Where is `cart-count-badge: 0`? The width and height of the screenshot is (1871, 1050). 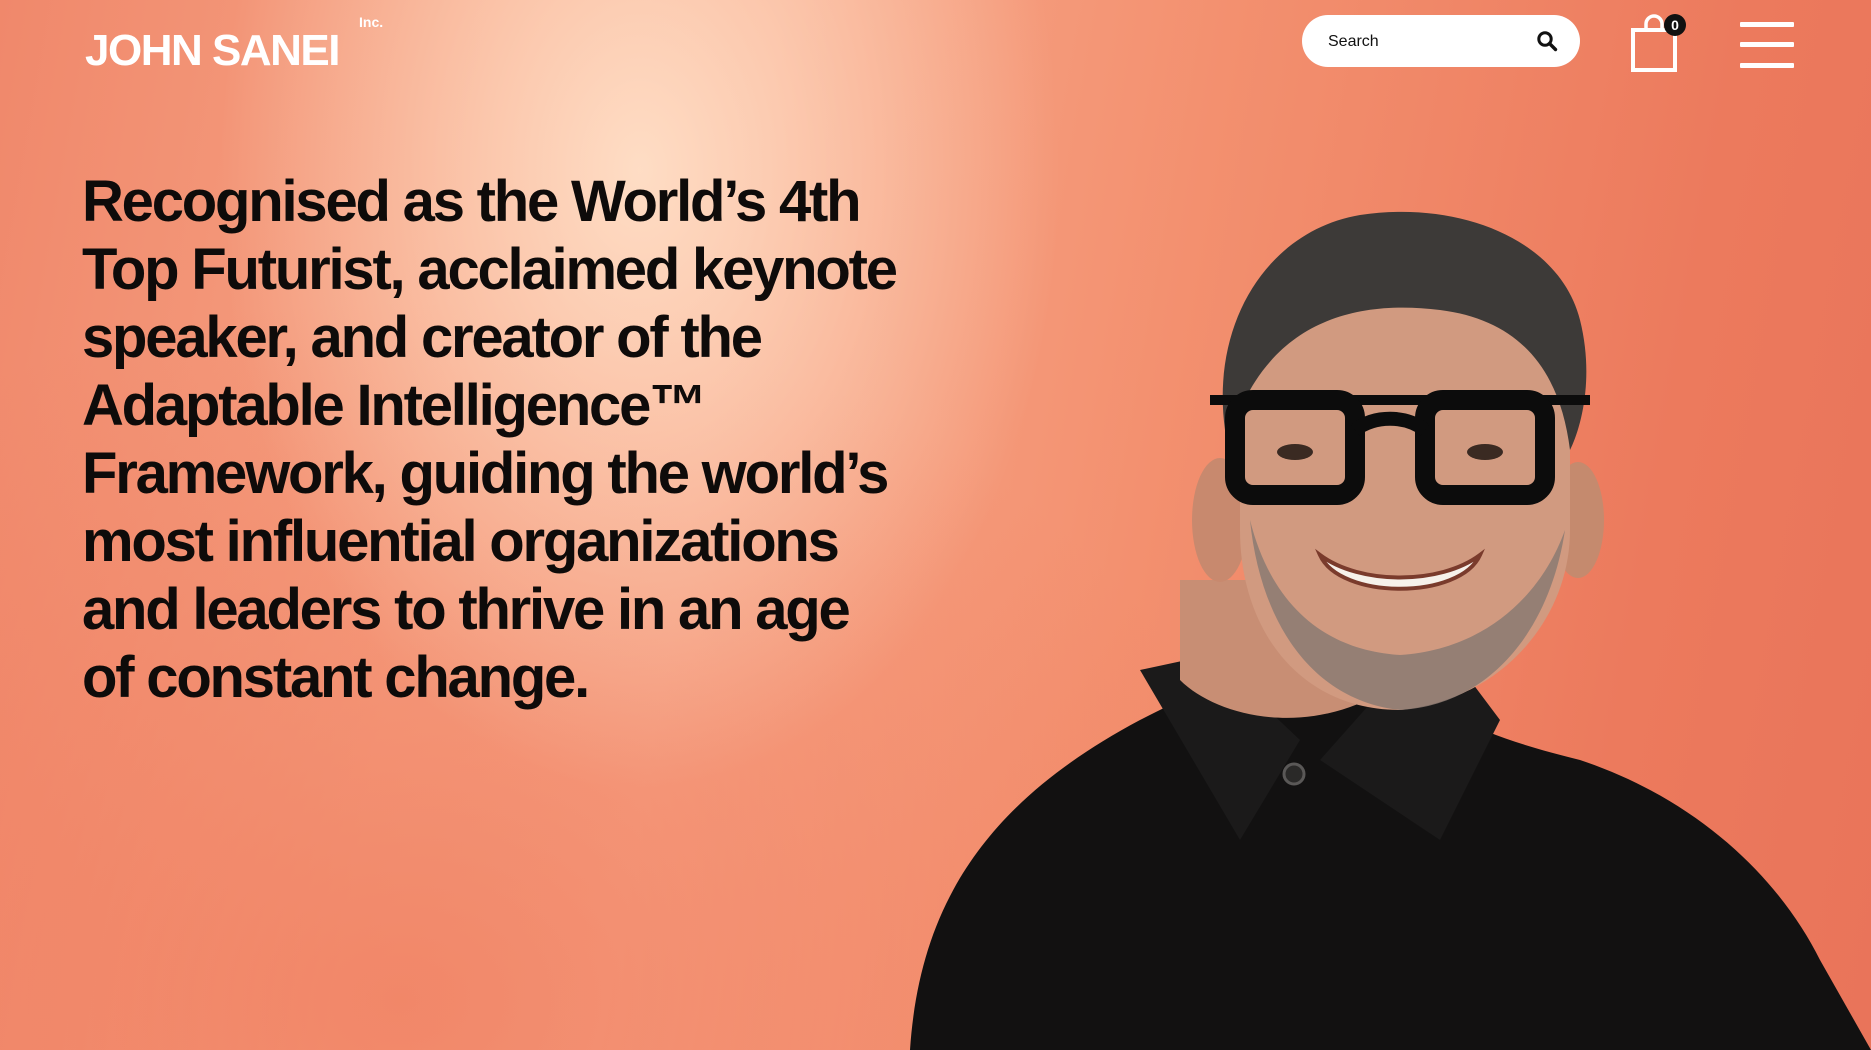 cart-count-badge: 0 is located at coordinates (1675, 25).